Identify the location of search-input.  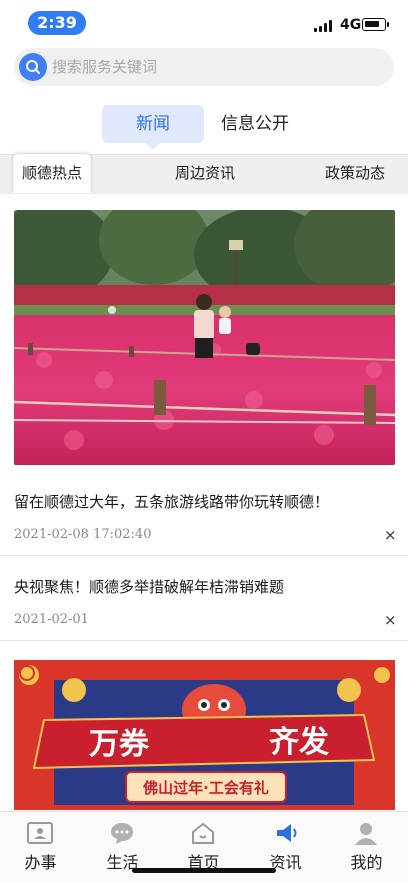
(217, 67).